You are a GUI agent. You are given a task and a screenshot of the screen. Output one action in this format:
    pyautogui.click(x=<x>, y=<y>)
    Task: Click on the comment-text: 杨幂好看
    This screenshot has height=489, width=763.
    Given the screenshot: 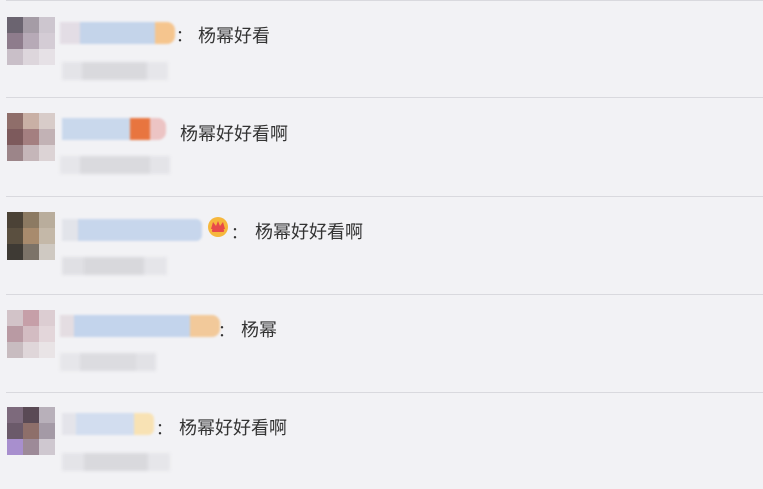 What is the action you would take?
    pyautogui.click(x=234, y=36)
    